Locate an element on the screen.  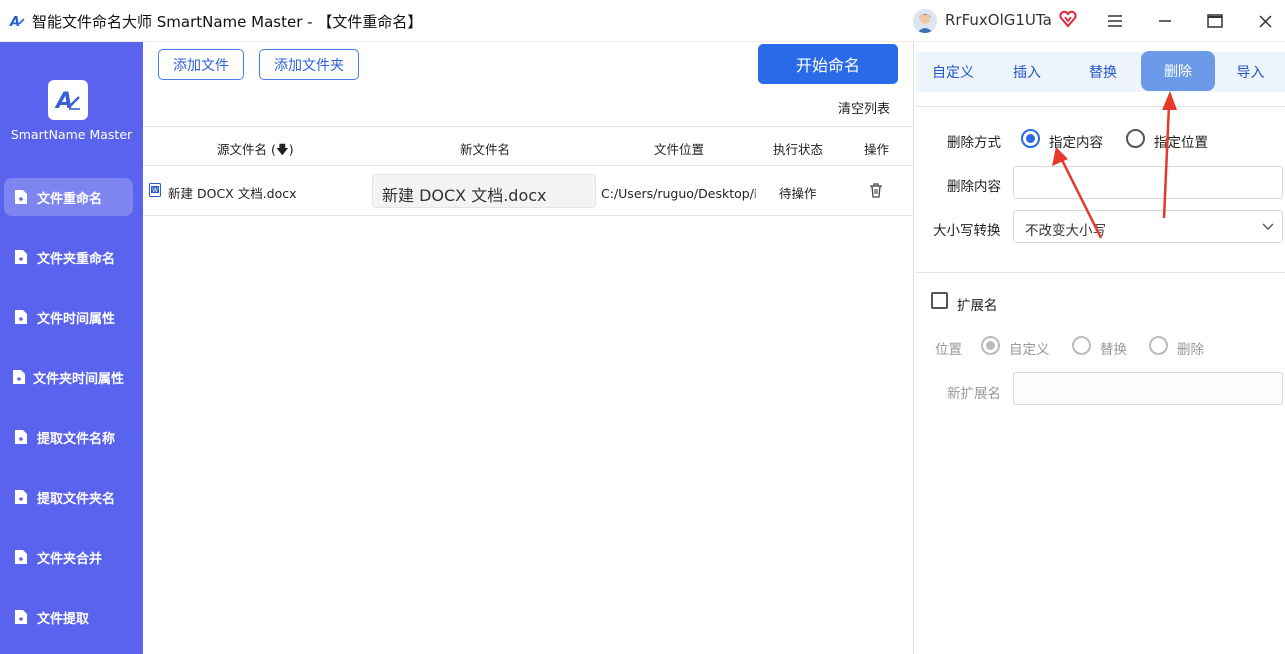
sidebar-item-file-rename: 文件重命名 is located at coordinates (68, 197).